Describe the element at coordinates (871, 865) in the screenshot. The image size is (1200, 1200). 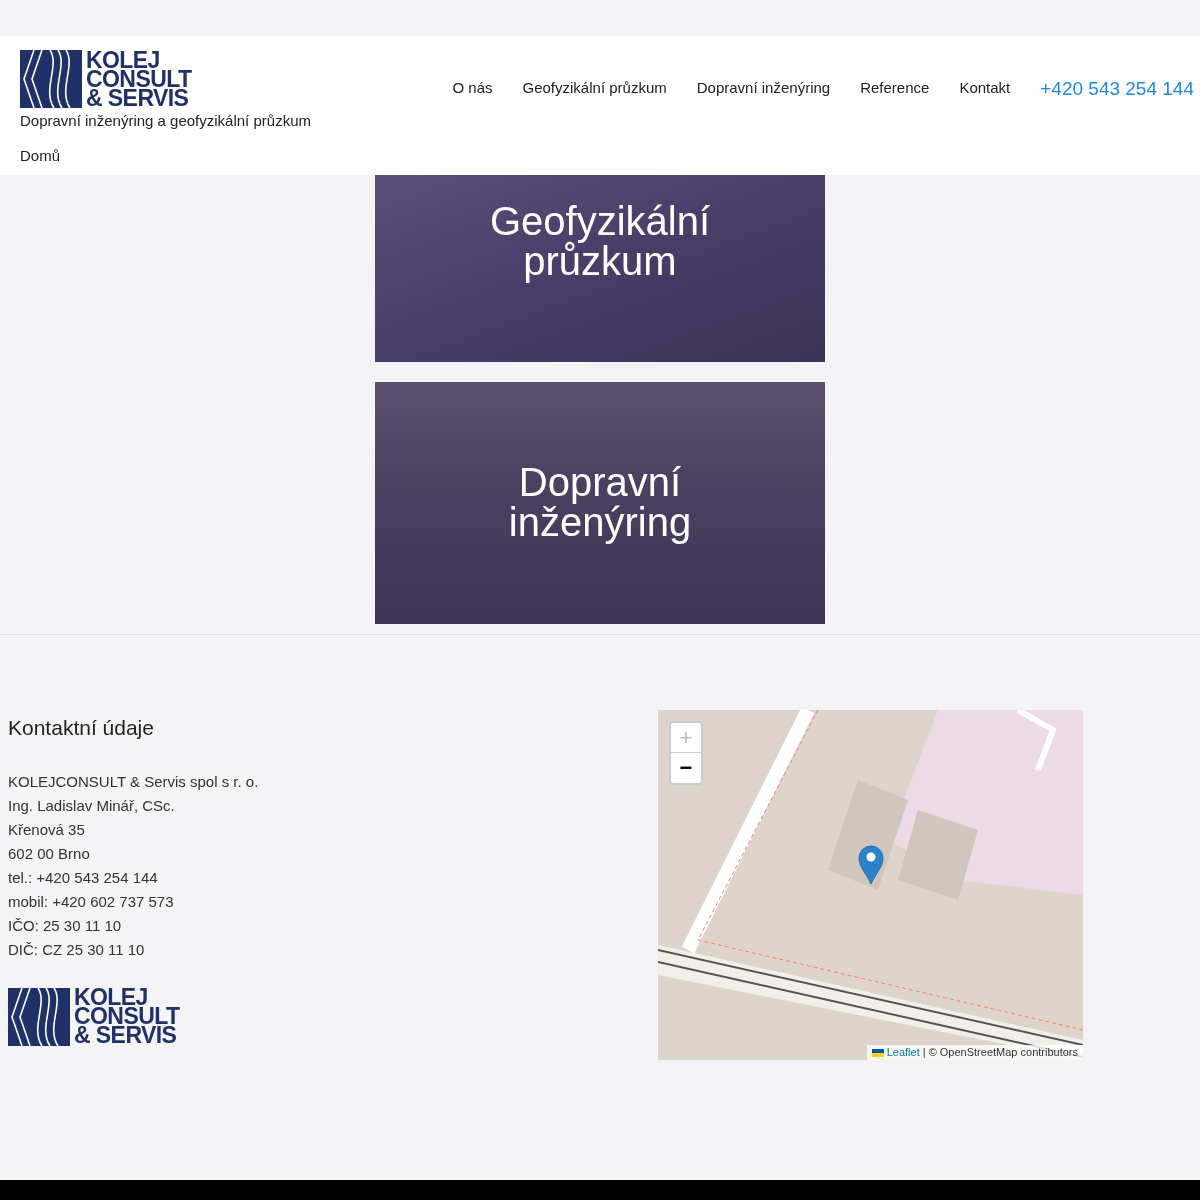
I see `map-pin-icon` at that location.